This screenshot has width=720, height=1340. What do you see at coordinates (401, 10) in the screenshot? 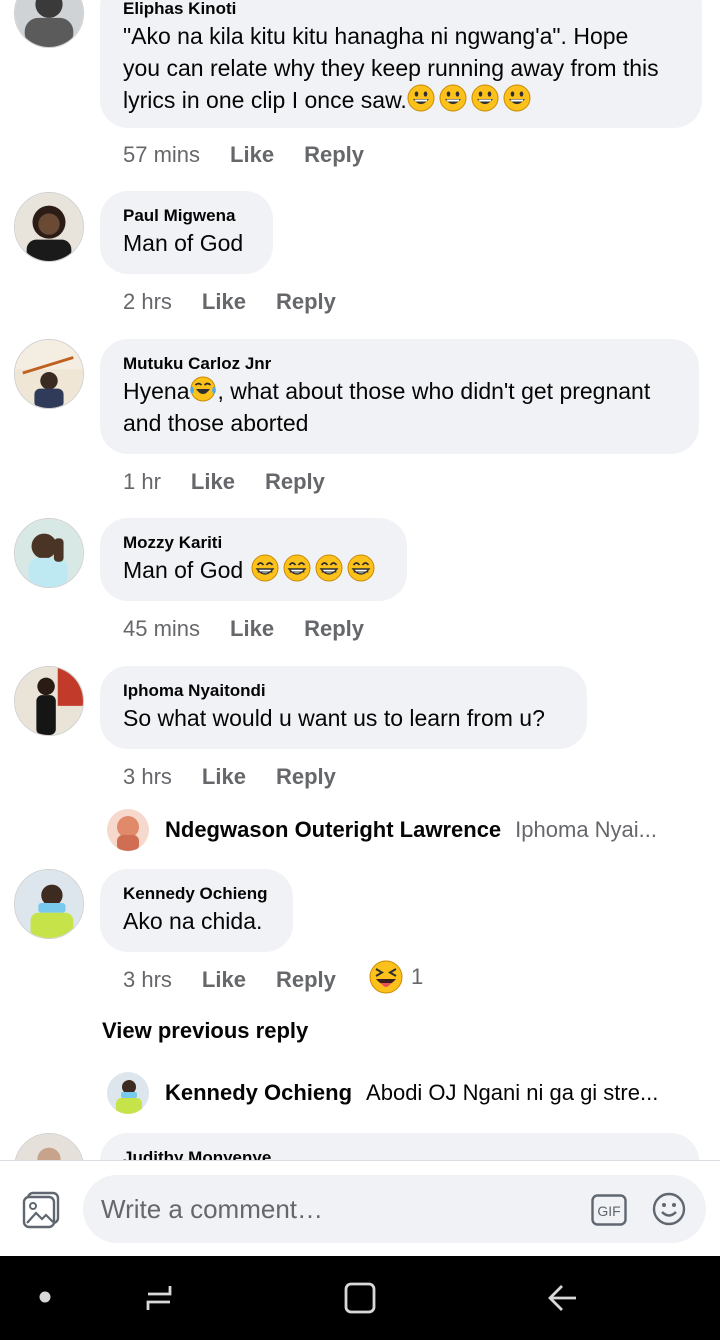
I see `comment-author: Eliphas Kinoti` at bounding box center [401, 10].